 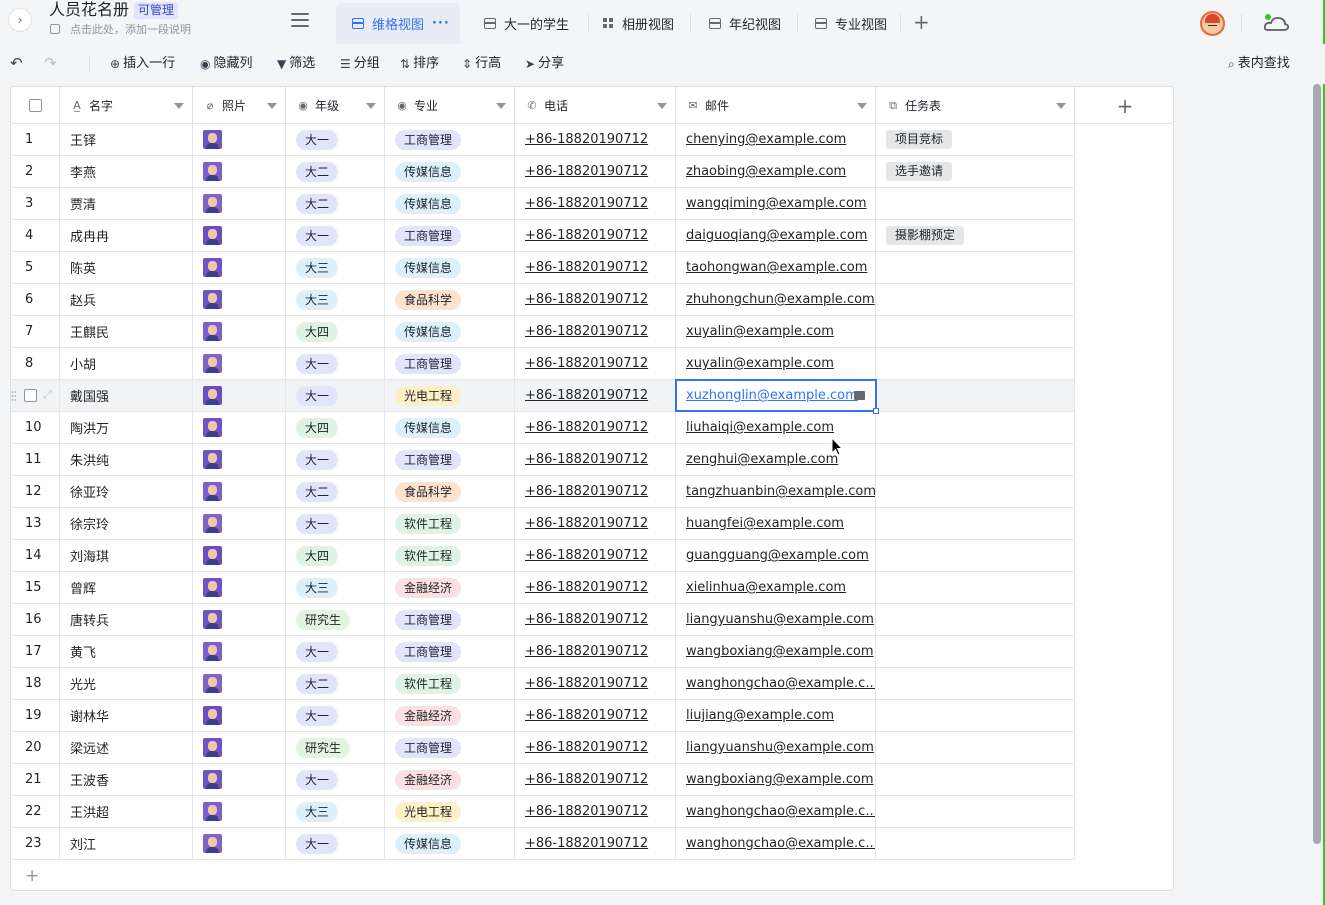 What do you see at coordinates (126, 555) in the screenshot?
I see `name-cell: 刘海琪` at bounding box center [126, 555].